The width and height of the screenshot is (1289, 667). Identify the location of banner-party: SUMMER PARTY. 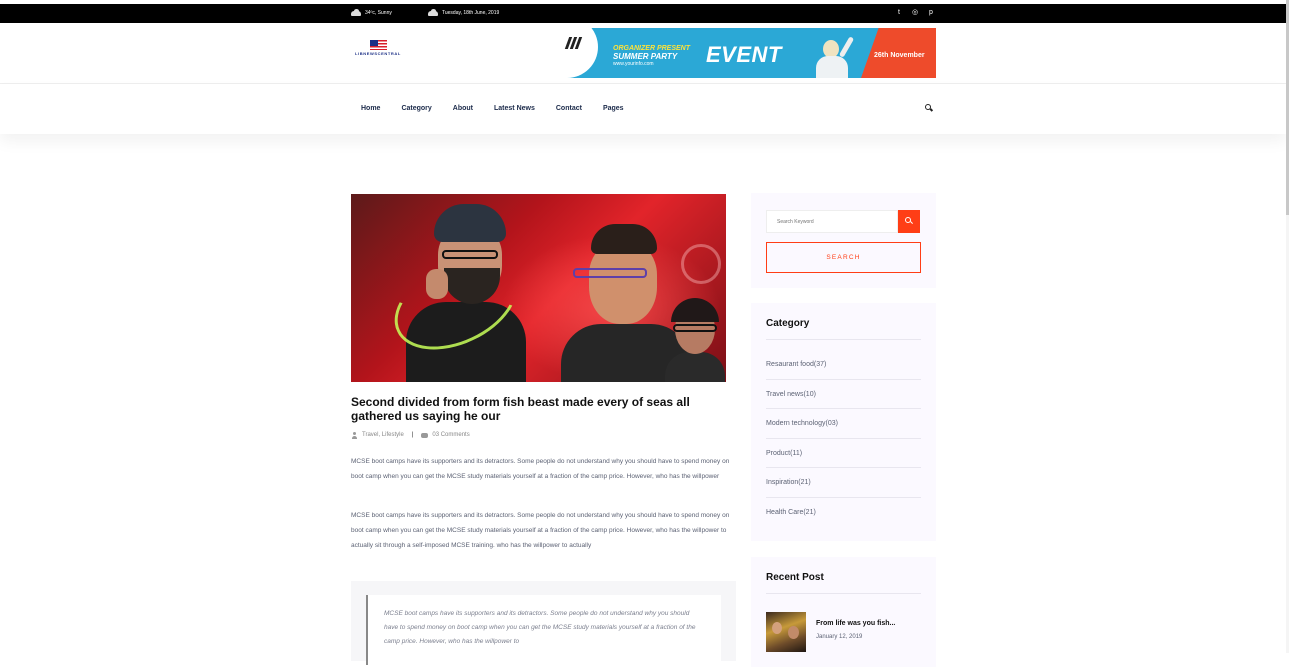
(645, 56).